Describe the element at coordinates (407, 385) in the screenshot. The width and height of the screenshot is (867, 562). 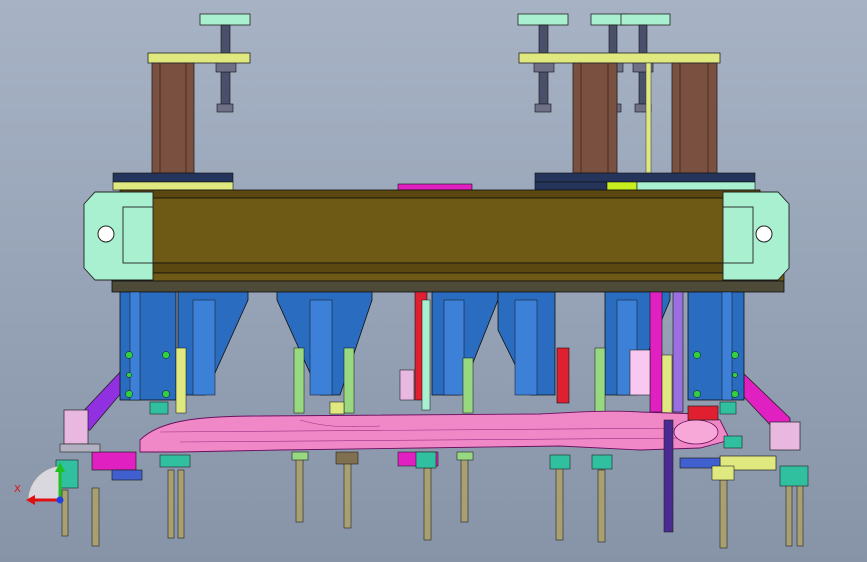
I see `small-block-a` at that location.